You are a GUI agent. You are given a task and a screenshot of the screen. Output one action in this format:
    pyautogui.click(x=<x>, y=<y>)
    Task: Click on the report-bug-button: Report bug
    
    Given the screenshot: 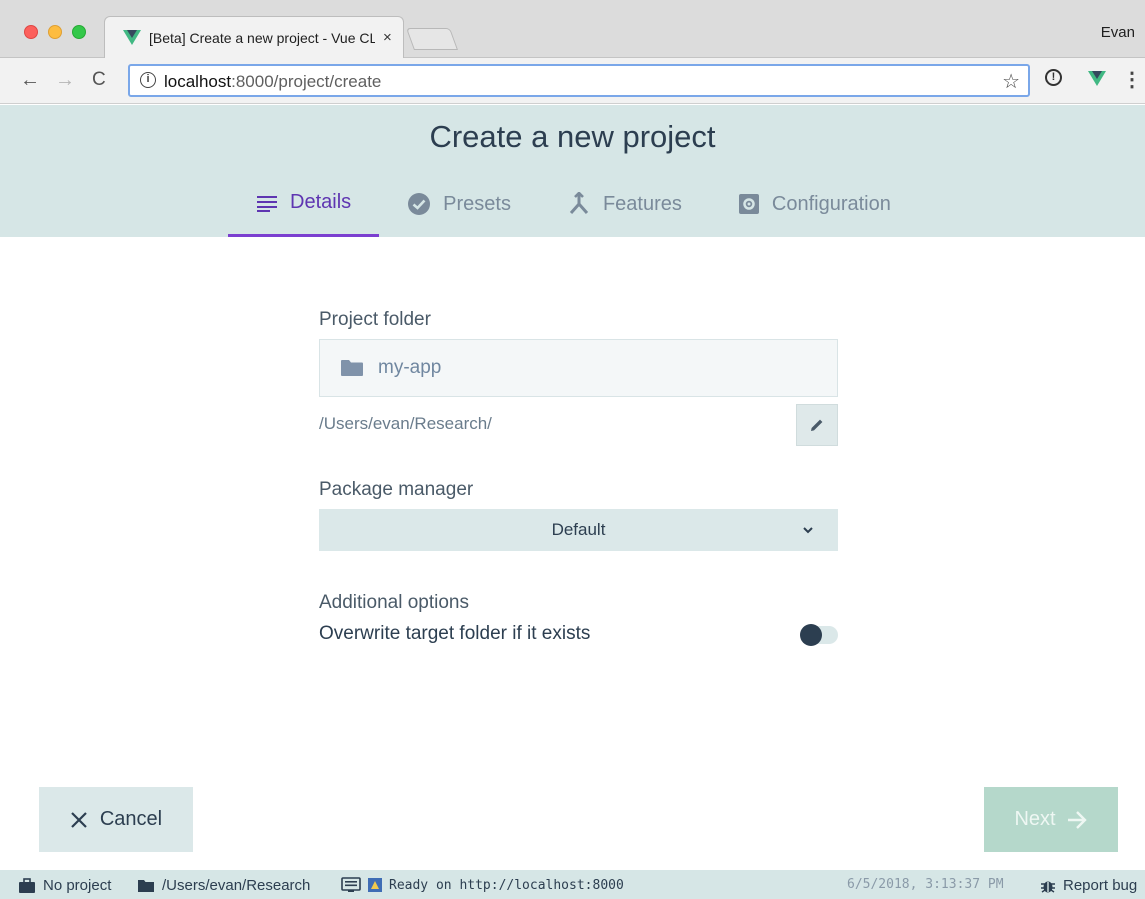 What is the action you would take?
    pyautogui.click(x=1088, y=885)
    